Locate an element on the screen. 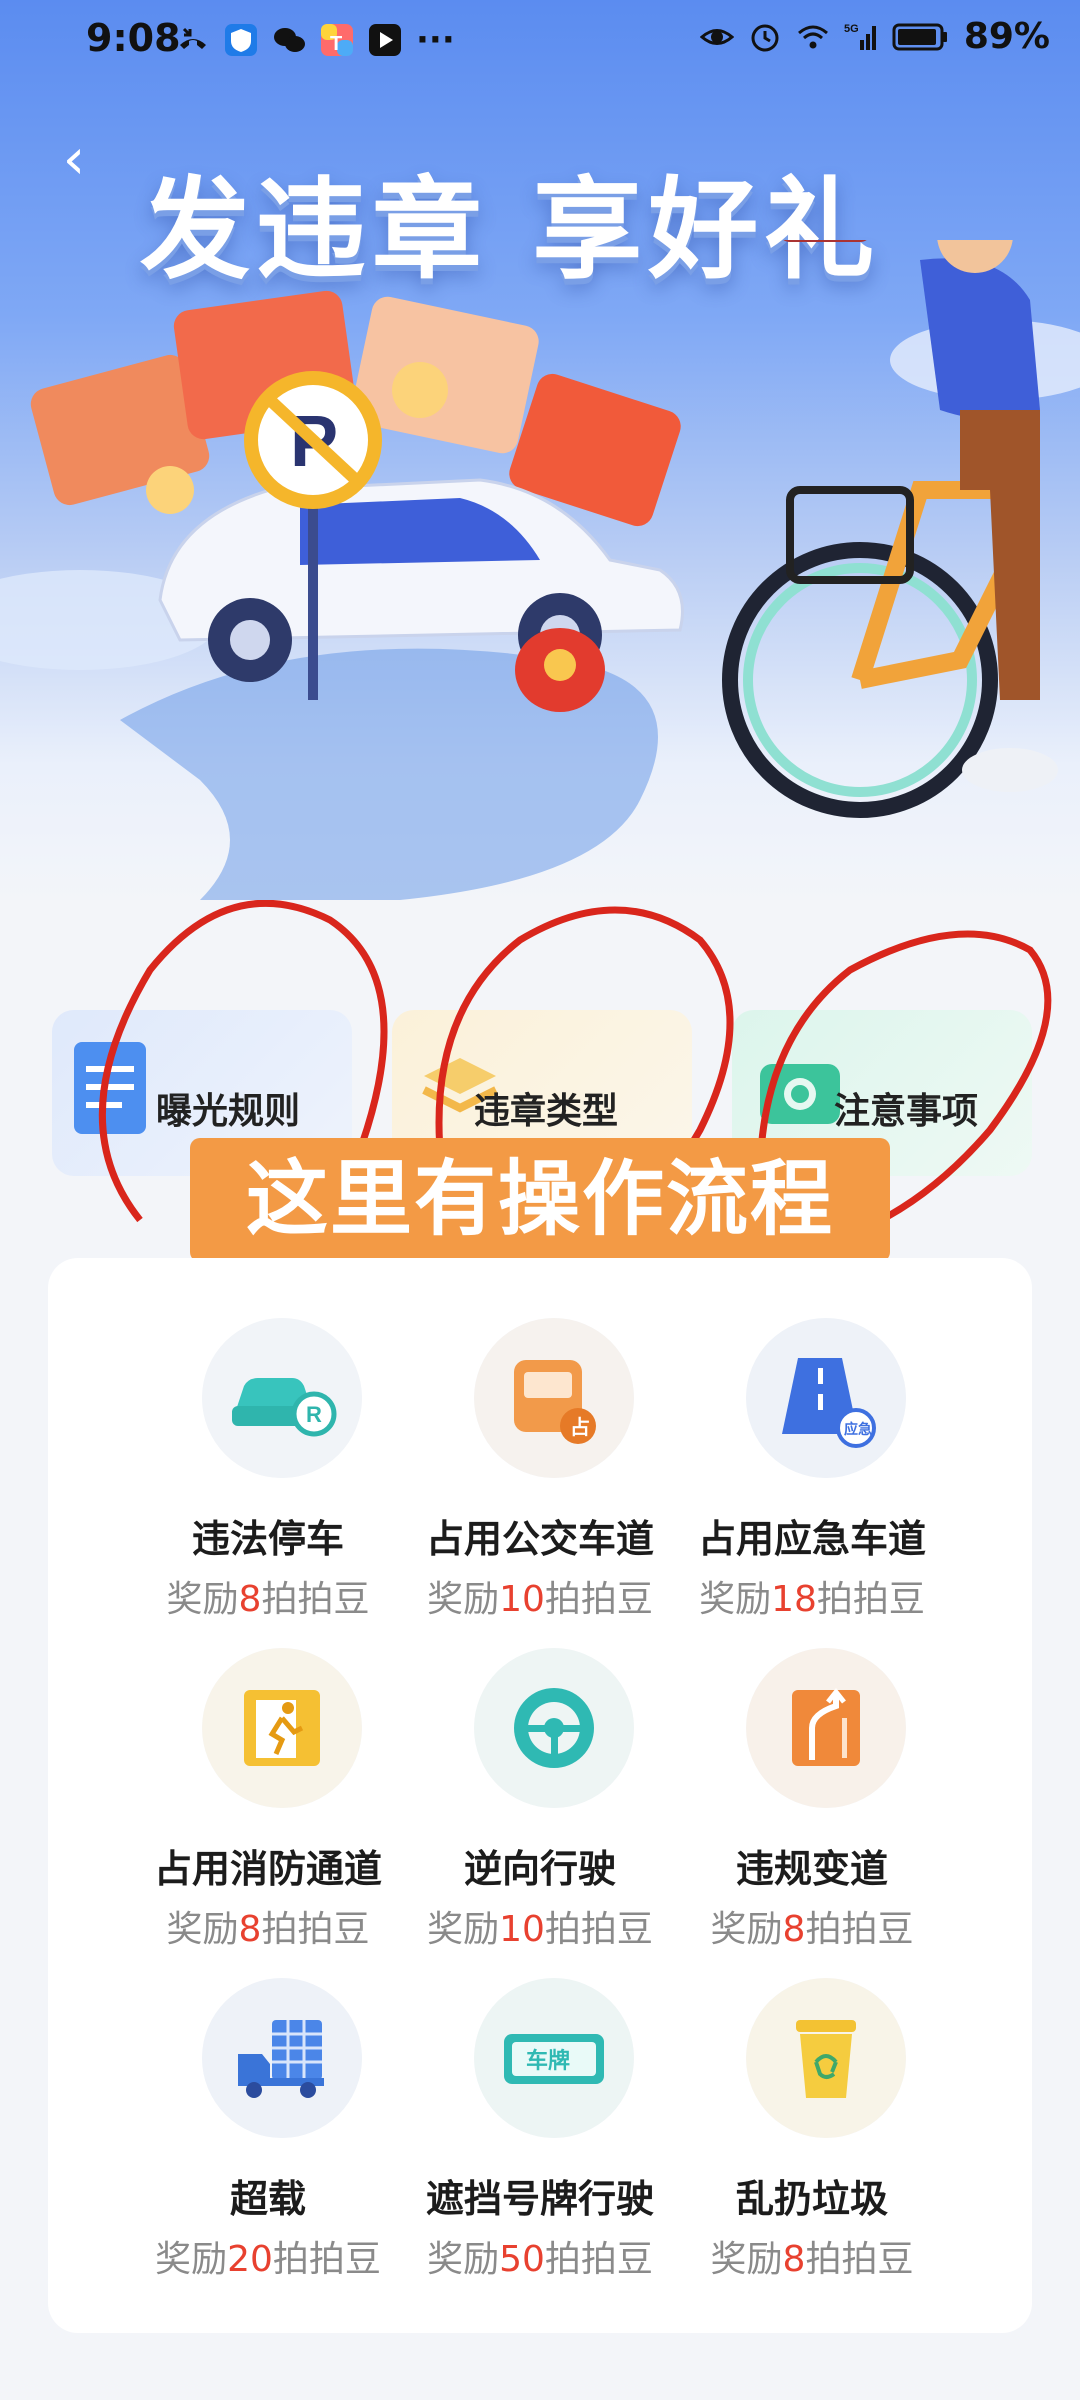 The height and width of the screenshot is (2400, 1080). battery-icon is located at coordinates (919, 36).